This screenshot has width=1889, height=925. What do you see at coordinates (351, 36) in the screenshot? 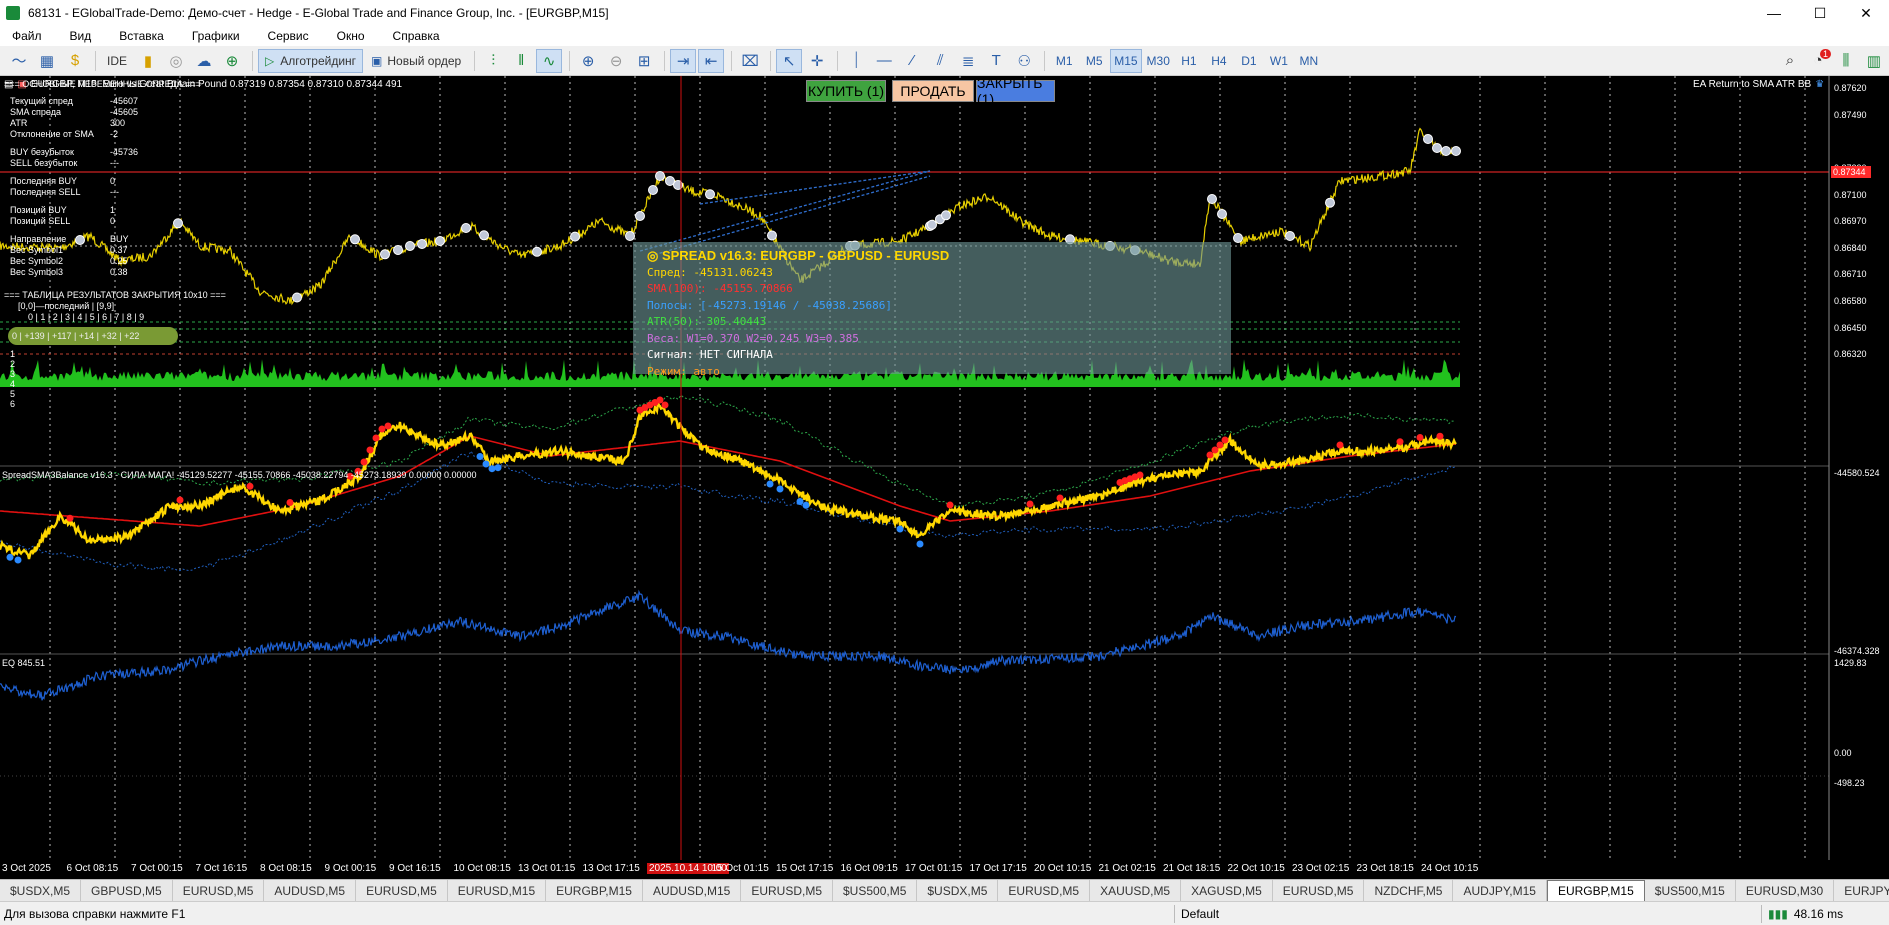
I see `menu-window: Окно` at bounding box center [351, 36].